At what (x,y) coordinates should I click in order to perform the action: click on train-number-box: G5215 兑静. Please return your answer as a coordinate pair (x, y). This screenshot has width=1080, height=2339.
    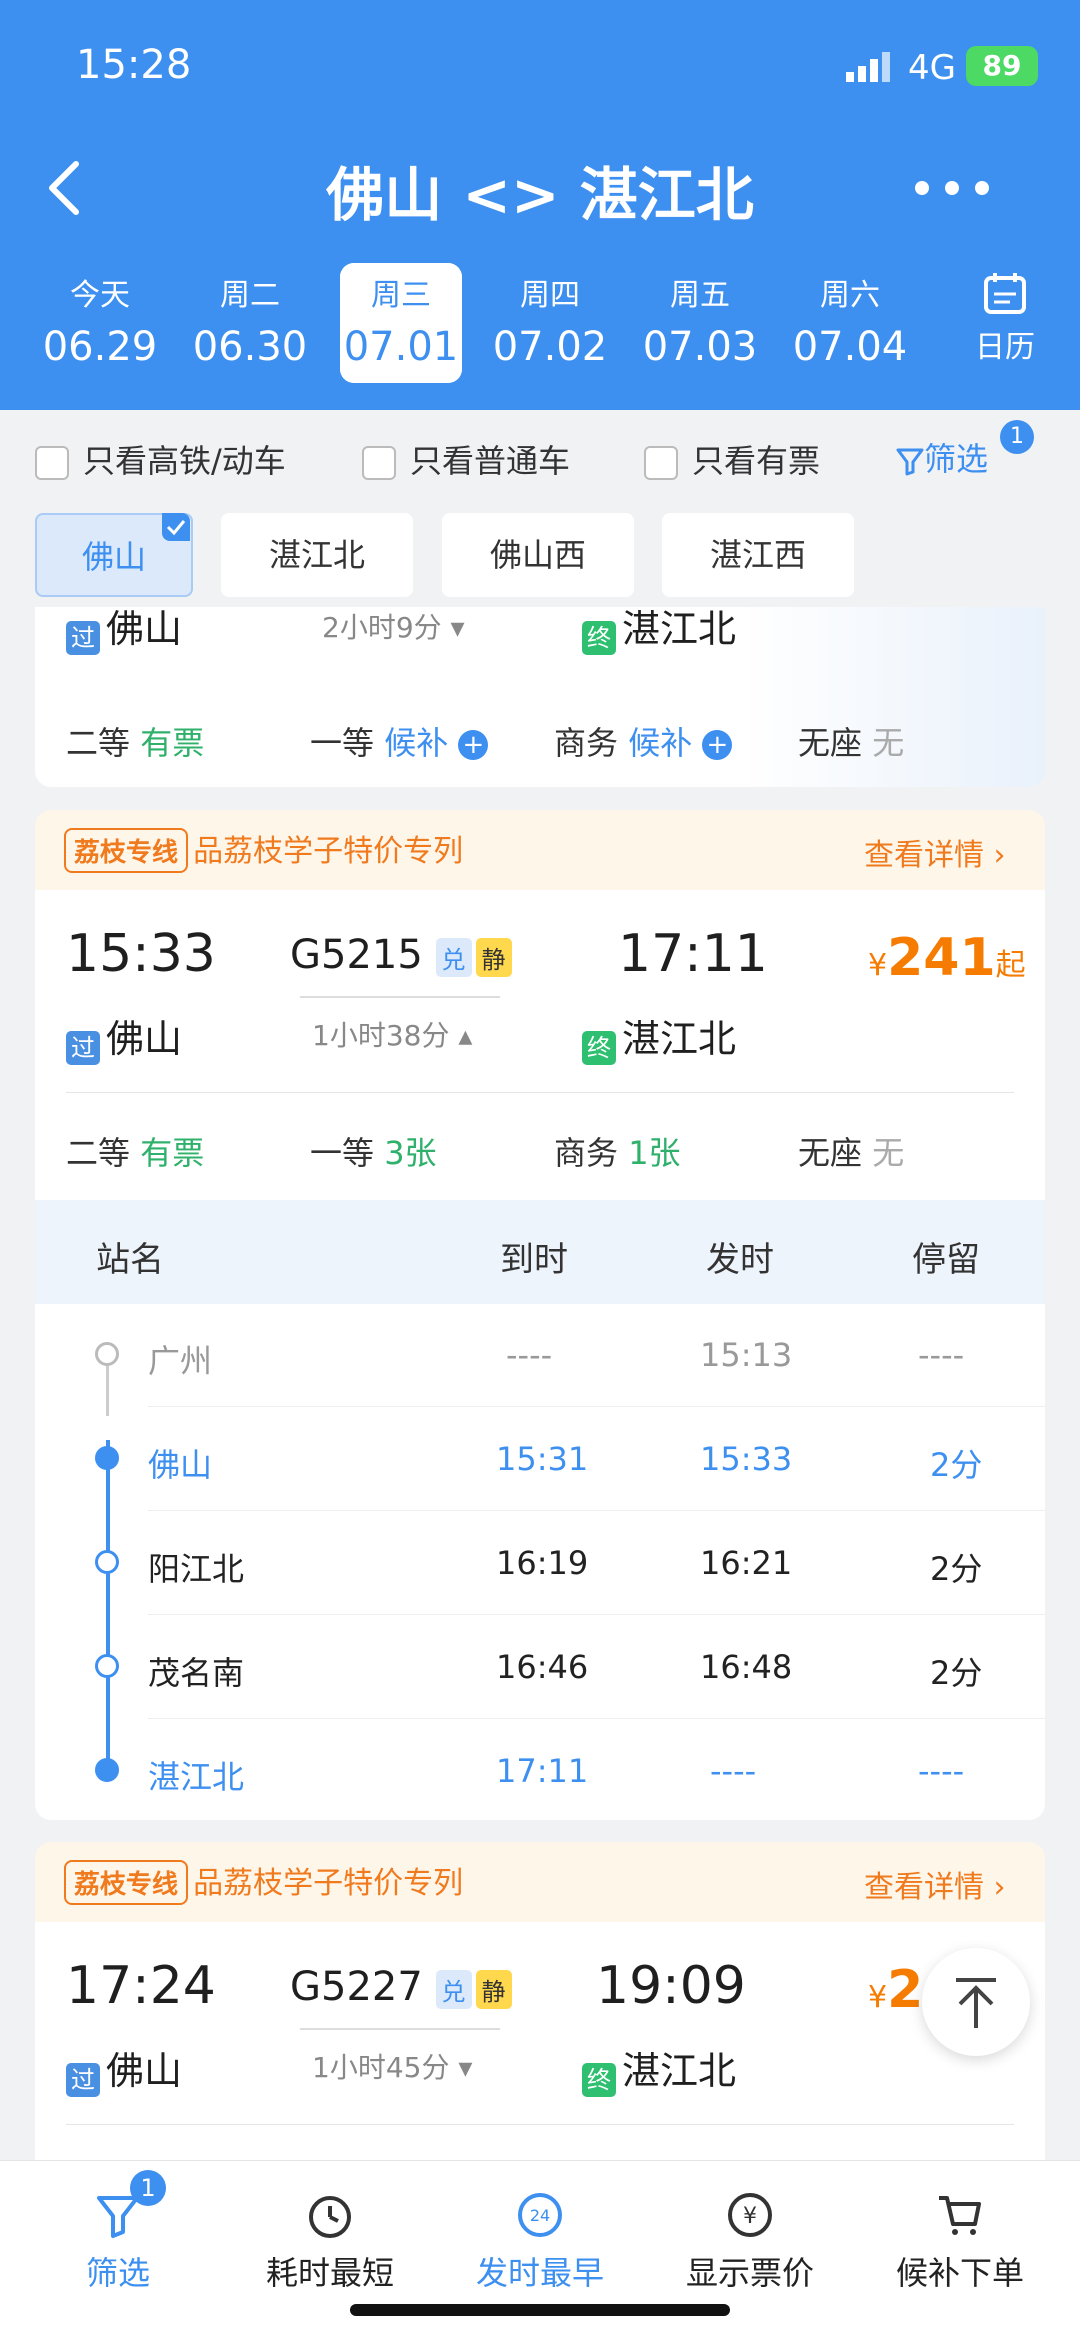
    Looking at the image, I should click on (401, 955).